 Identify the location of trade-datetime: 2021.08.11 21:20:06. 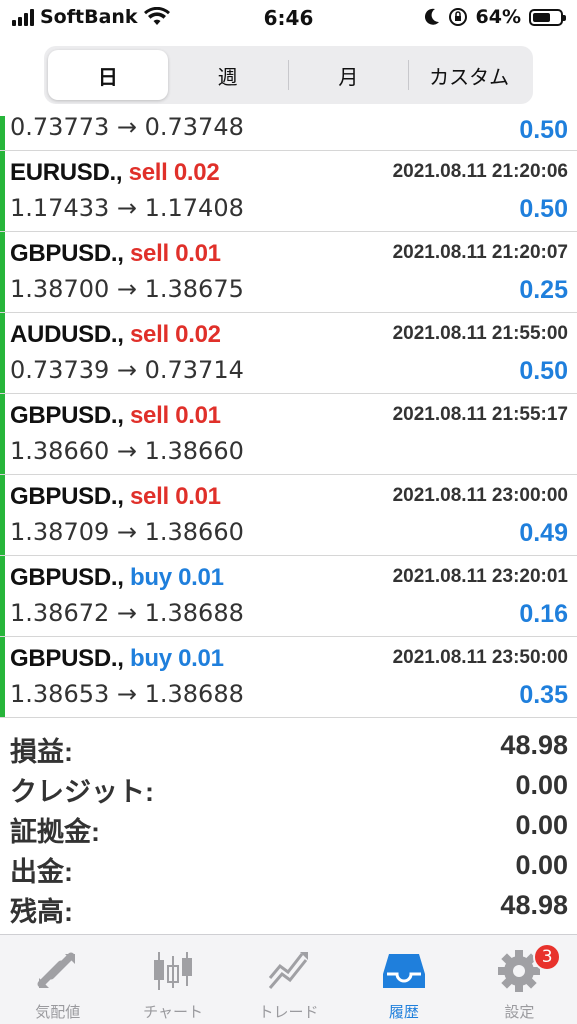
(480, 171).